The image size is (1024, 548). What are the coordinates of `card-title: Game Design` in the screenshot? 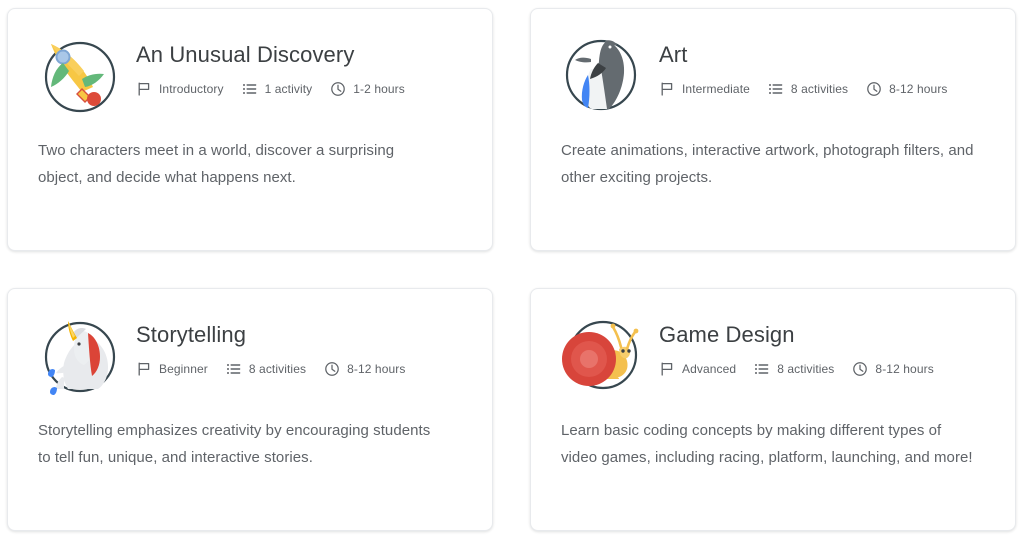 It's located at (727, 334).